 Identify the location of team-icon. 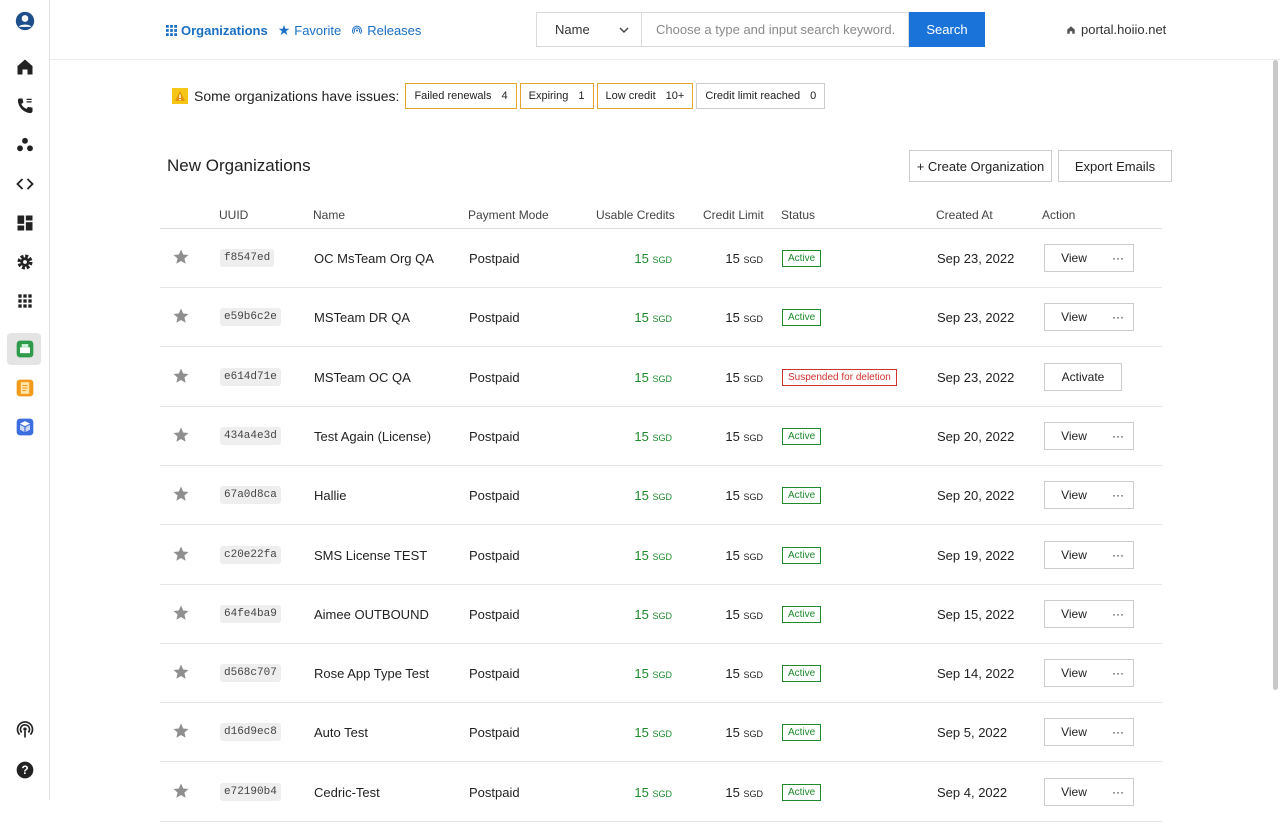
(25, 145).